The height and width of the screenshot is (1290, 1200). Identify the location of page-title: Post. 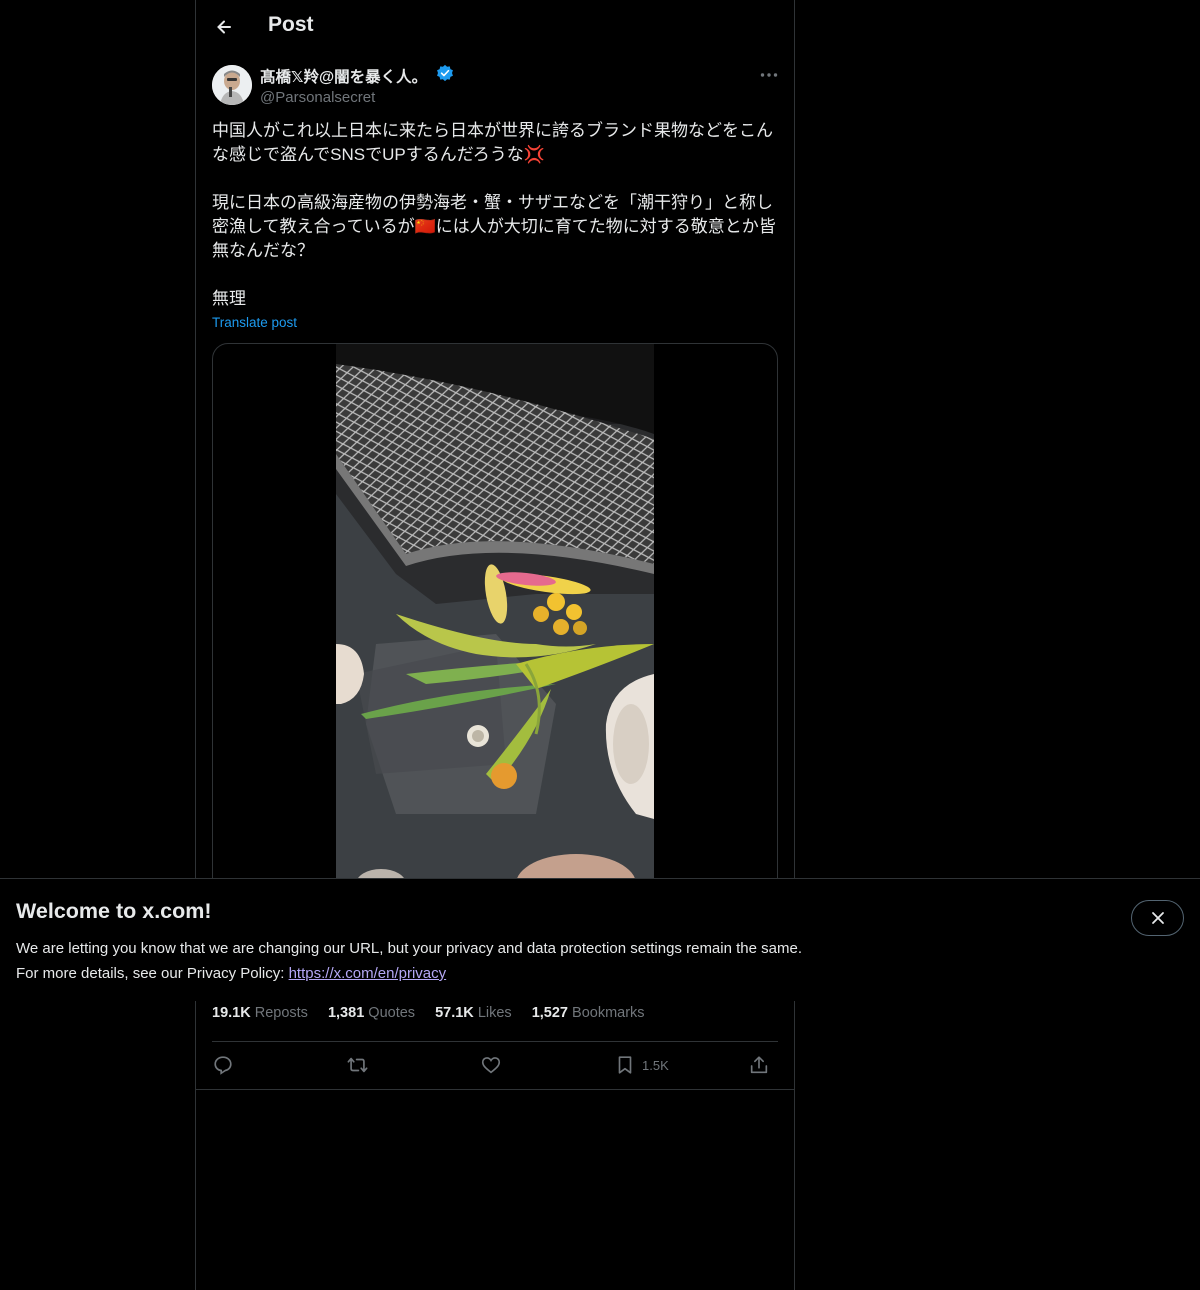
(291, 24).